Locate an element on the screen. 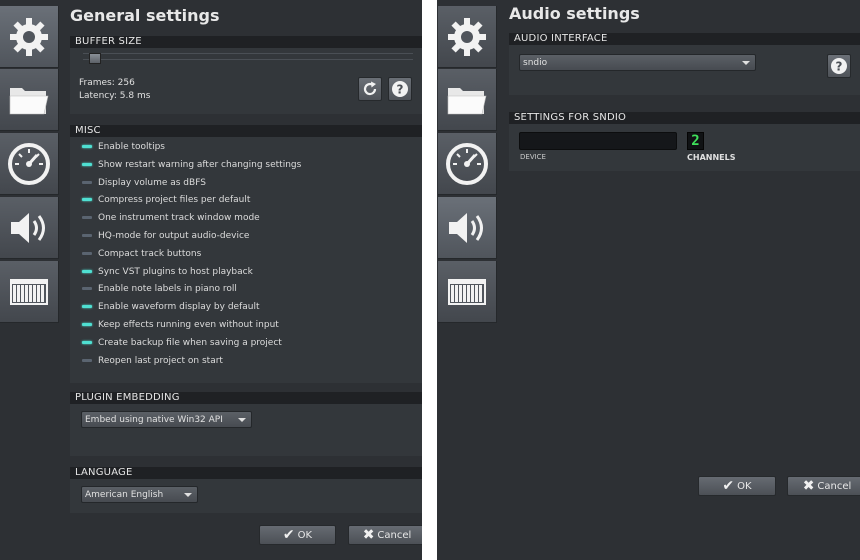  misc-option: Keep effects running even without input is located at coordinates (180, 325).